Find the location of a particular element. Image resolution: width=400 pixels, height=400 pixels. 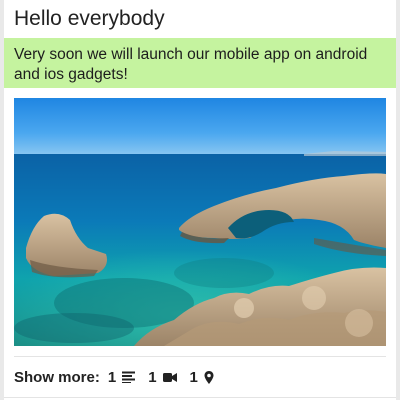

show-more-bar: Show more: 1 1 1 is located at coordinates (120, 377).